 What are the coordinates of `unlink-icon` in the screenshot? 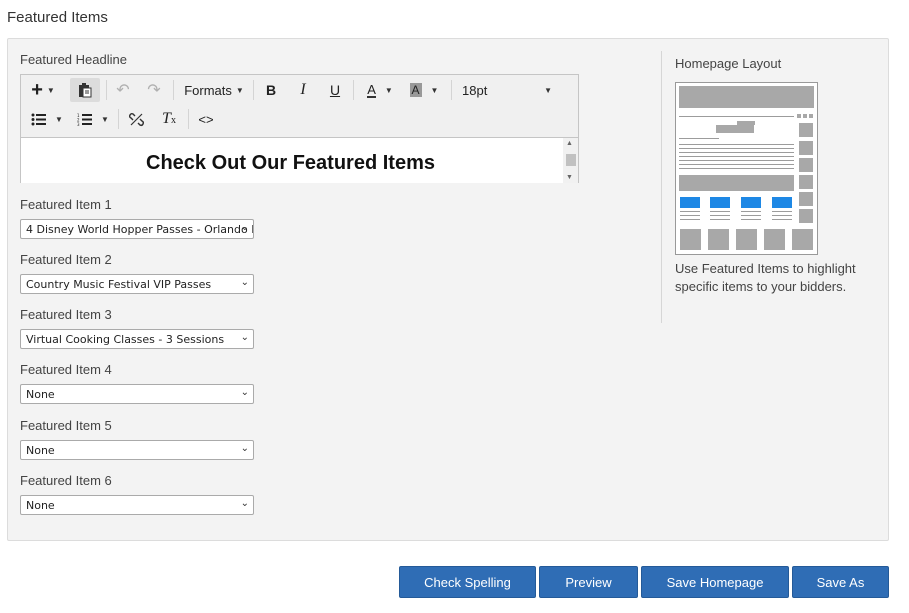 It's located at (136, 119).